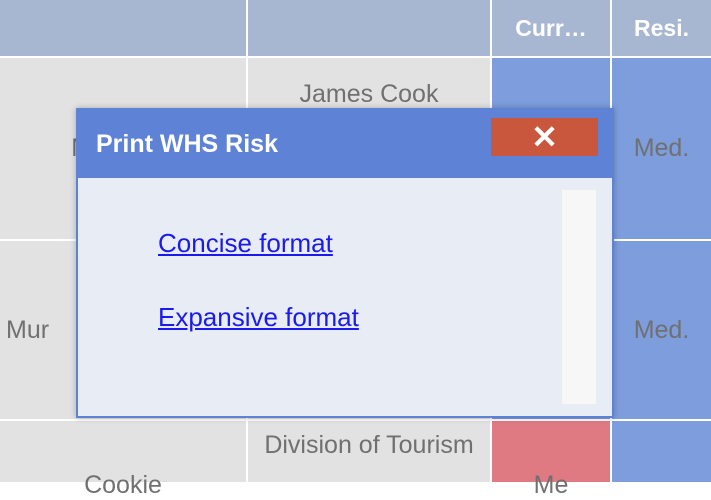 This screenshot has width=711, height=500. I want to click on row1-cell-2-text: James Cook, so click(369, 94).